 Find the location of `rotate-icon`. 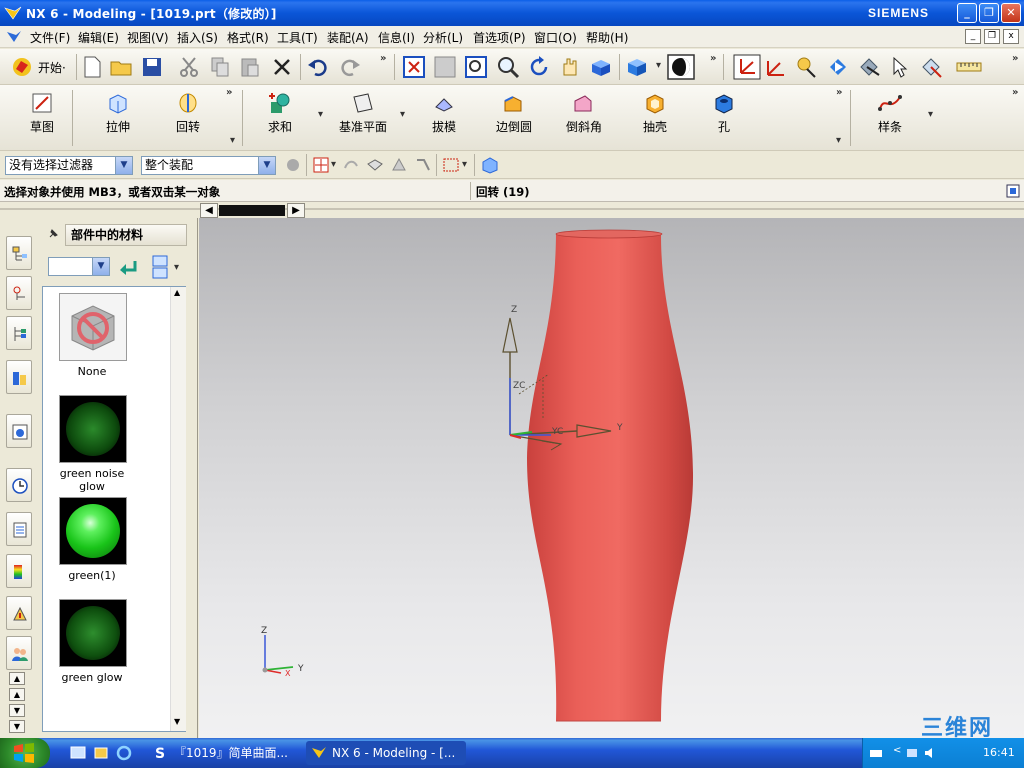

rotate-icon is located at coordinates (539, 67).